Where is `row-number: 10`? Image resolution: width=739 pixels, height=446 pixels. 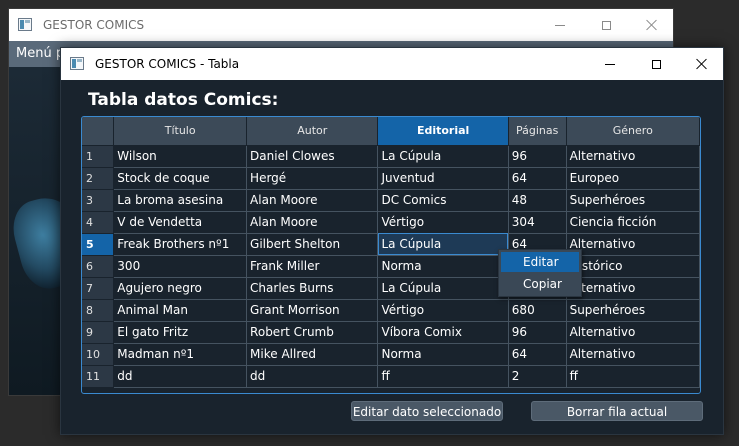 row-number: 10 is located at coordinates (98, 354).